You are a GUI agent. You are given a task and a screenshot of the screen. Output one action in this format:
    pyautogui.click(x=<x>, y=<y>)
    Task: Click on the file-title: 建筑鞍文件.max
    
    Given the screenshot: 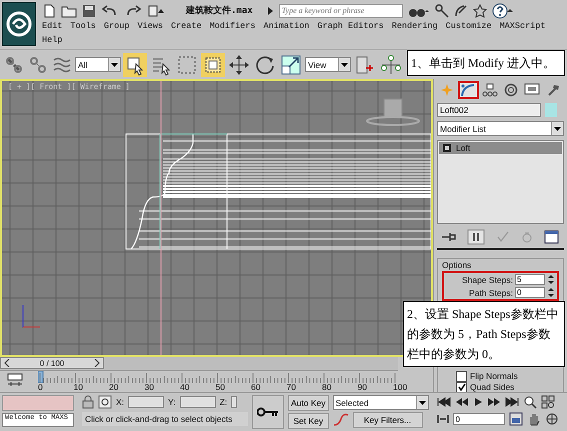 What is the action you would take?
    pyautogui.click(x=219, y=10)
    